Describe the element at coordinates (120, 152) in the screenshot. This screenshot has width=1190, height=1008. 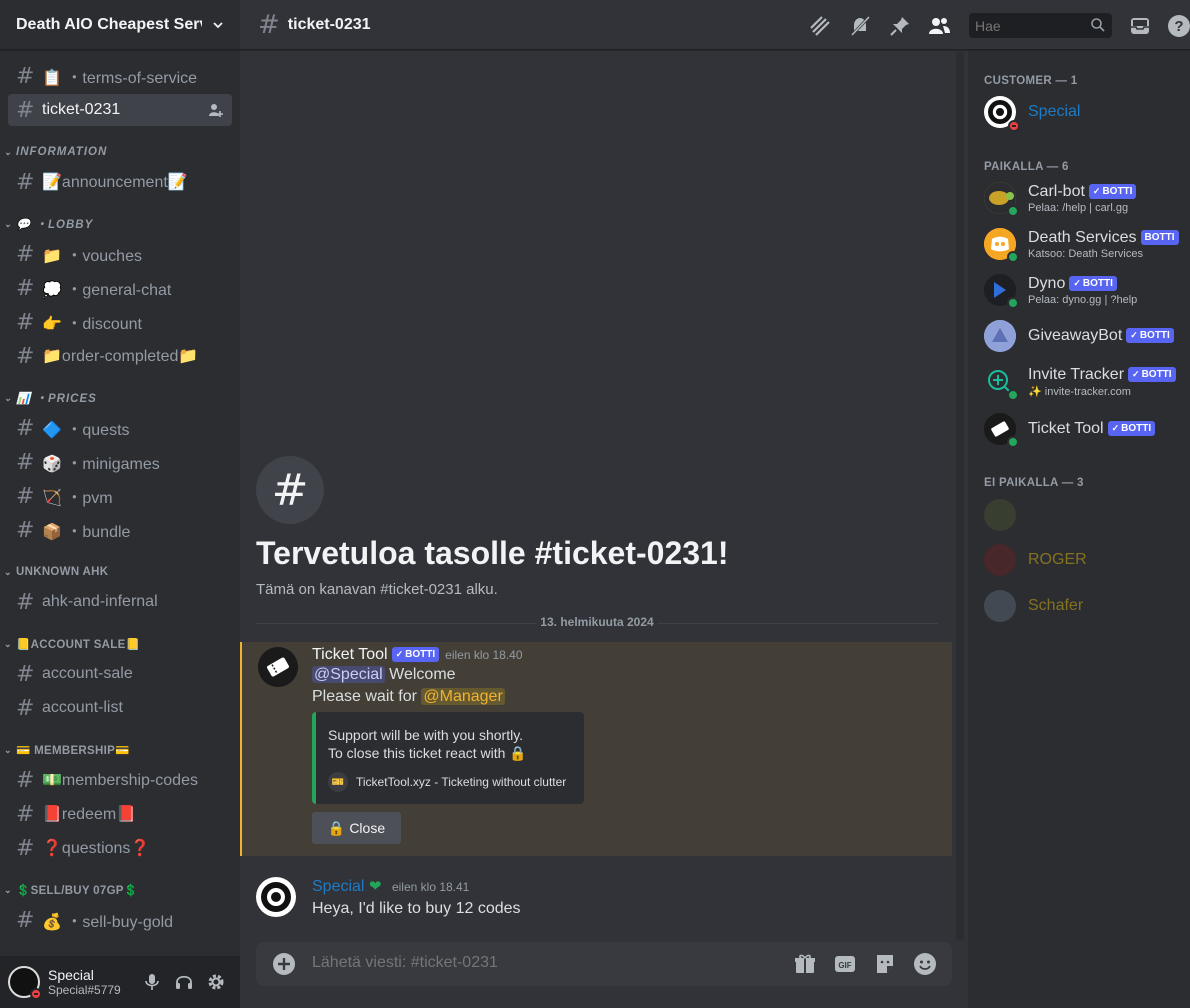
I see `category-information: ⌄ INFORMATION` at that location.